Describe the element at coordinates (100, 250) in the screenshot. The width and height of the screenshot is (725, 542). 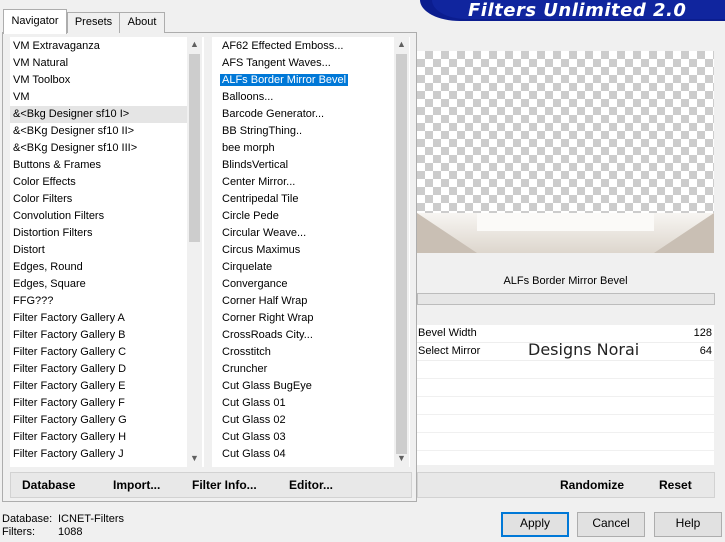
I see `list-item: Distort` at that location.